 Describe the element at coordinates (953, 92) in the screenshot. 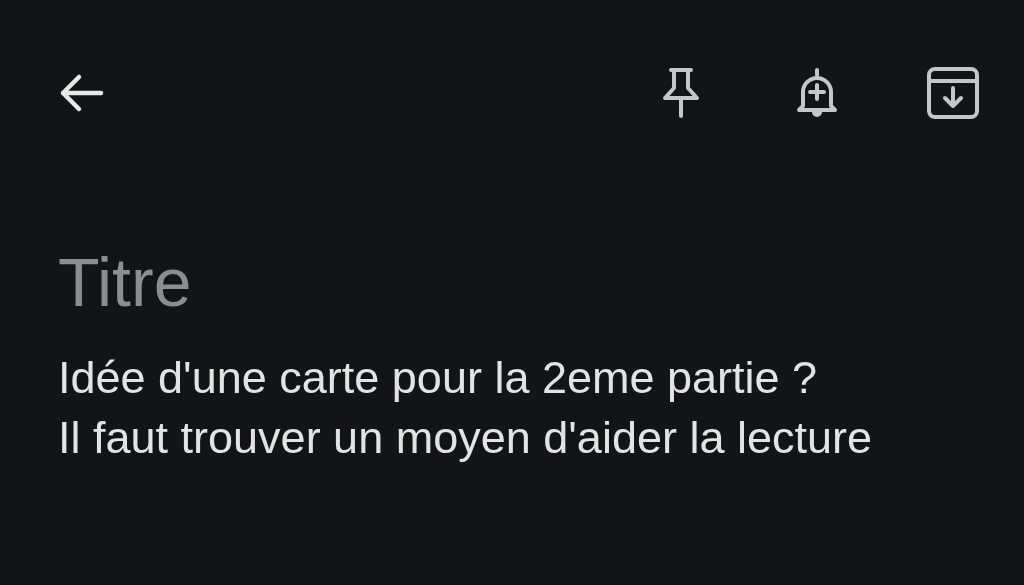

I see `archive-icon` at that location.